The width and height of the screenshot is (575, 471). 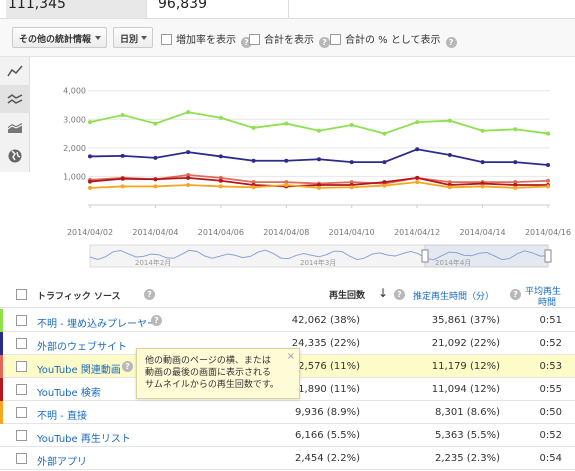 What do you see at coordinates (425, 256) in the screenshot?
I see `range-handle` at bounding box center [425, 256].